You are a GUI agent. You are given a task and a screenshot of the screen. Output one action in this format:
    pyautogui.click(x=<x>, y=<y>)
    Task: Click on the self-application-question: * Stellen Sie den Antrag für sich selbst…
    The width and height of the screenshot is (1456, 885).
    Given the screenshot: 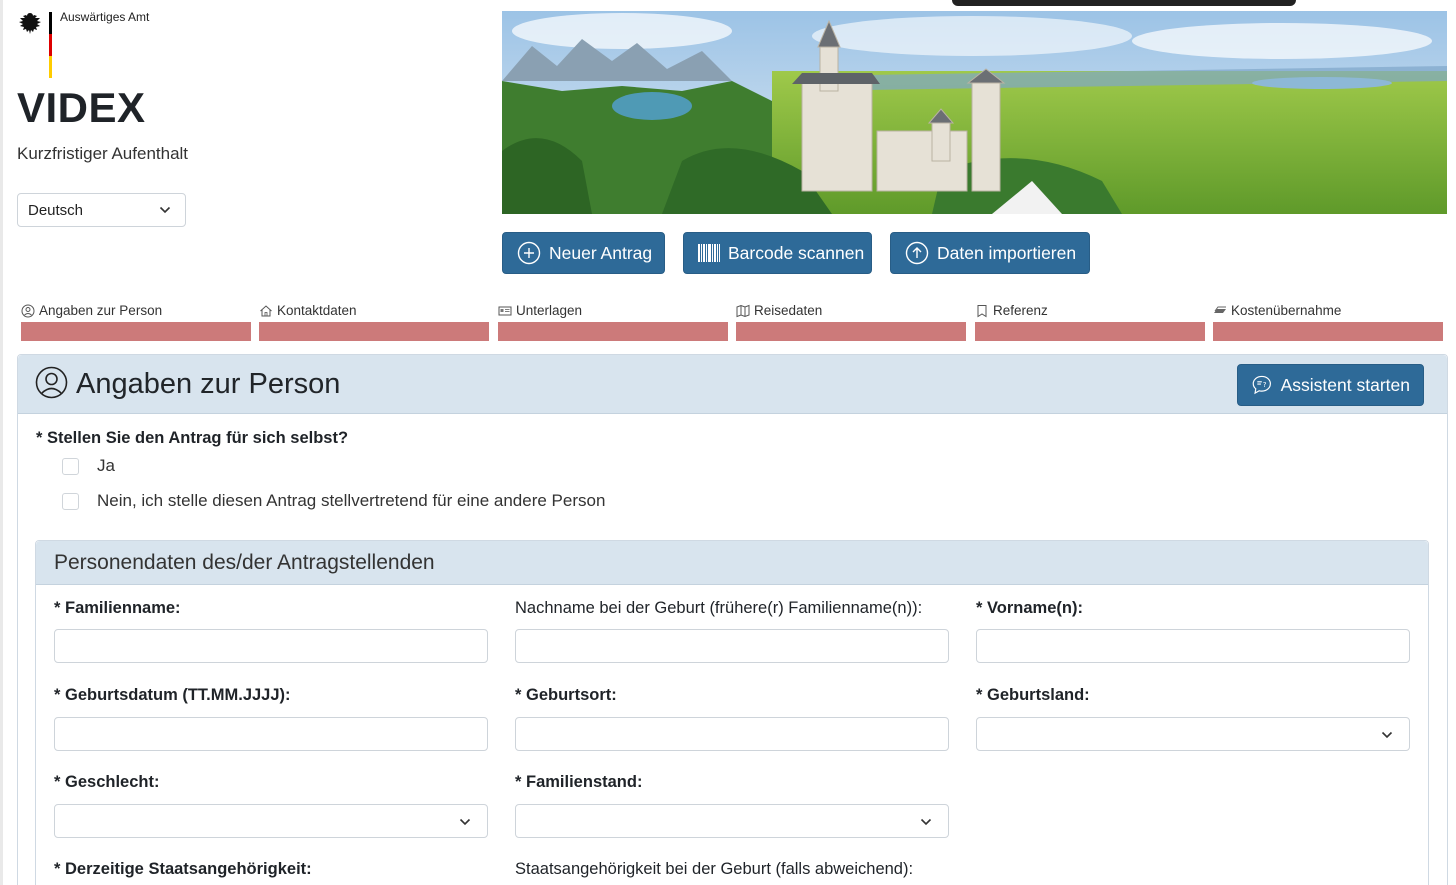 What is the action you would take?
    pyautogui.click(x=192, y=438)
    